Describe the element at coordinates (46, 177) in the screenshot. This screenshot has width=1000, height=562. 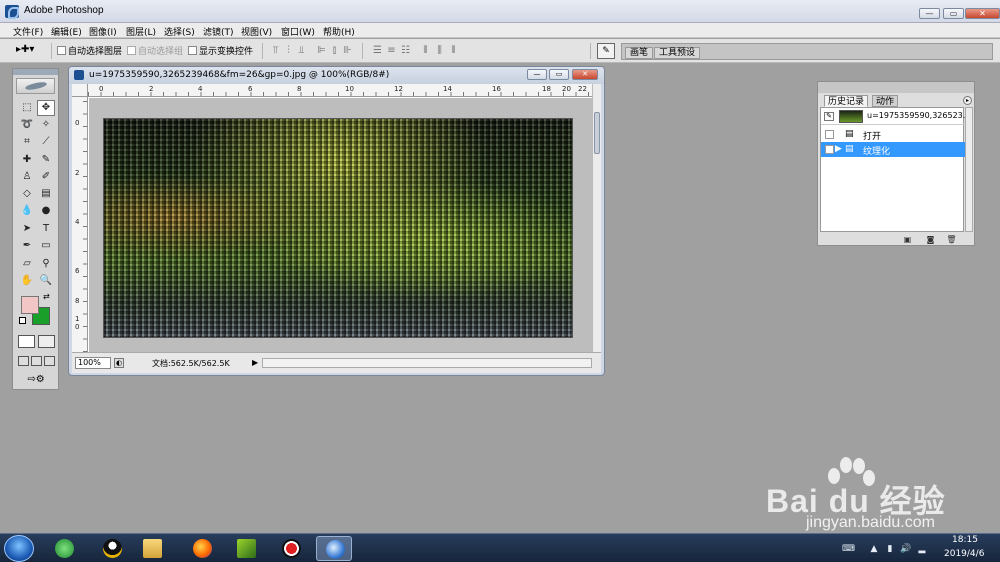
I see `history-brush-icon: ✐` at that location.